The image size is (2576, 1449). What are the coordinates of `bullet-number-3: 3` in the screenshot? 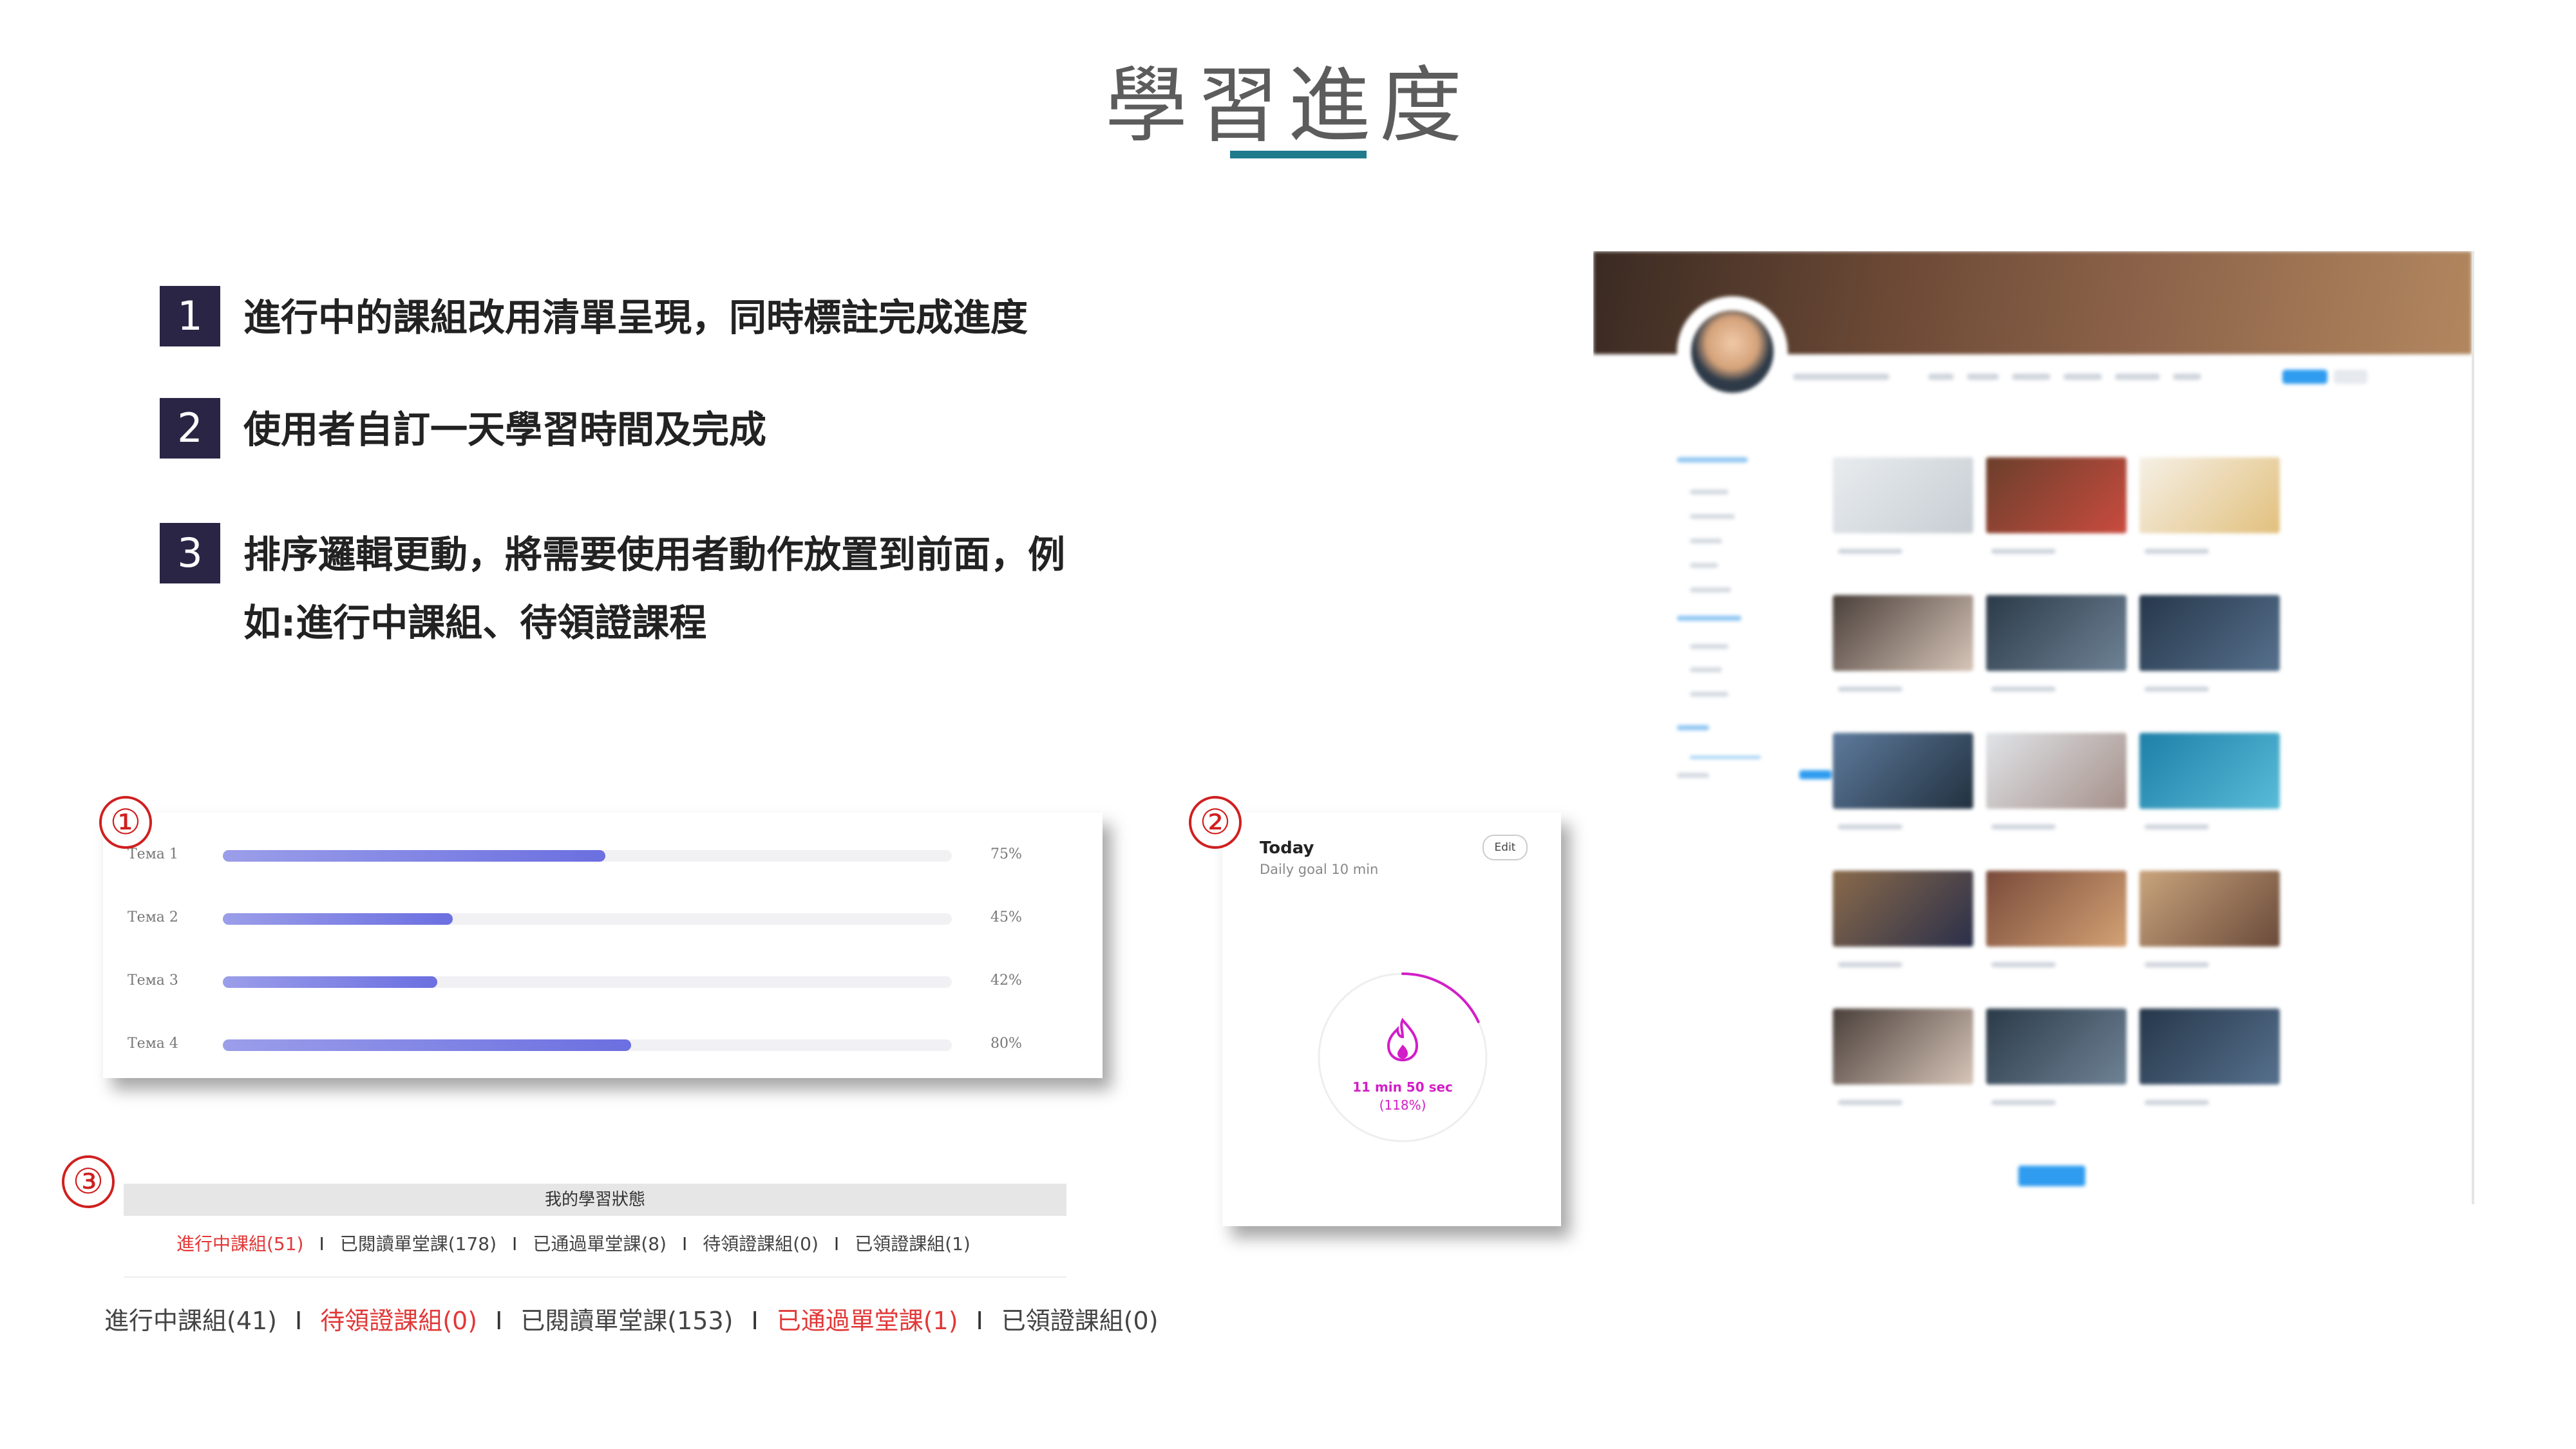 It's located at (190, 553).